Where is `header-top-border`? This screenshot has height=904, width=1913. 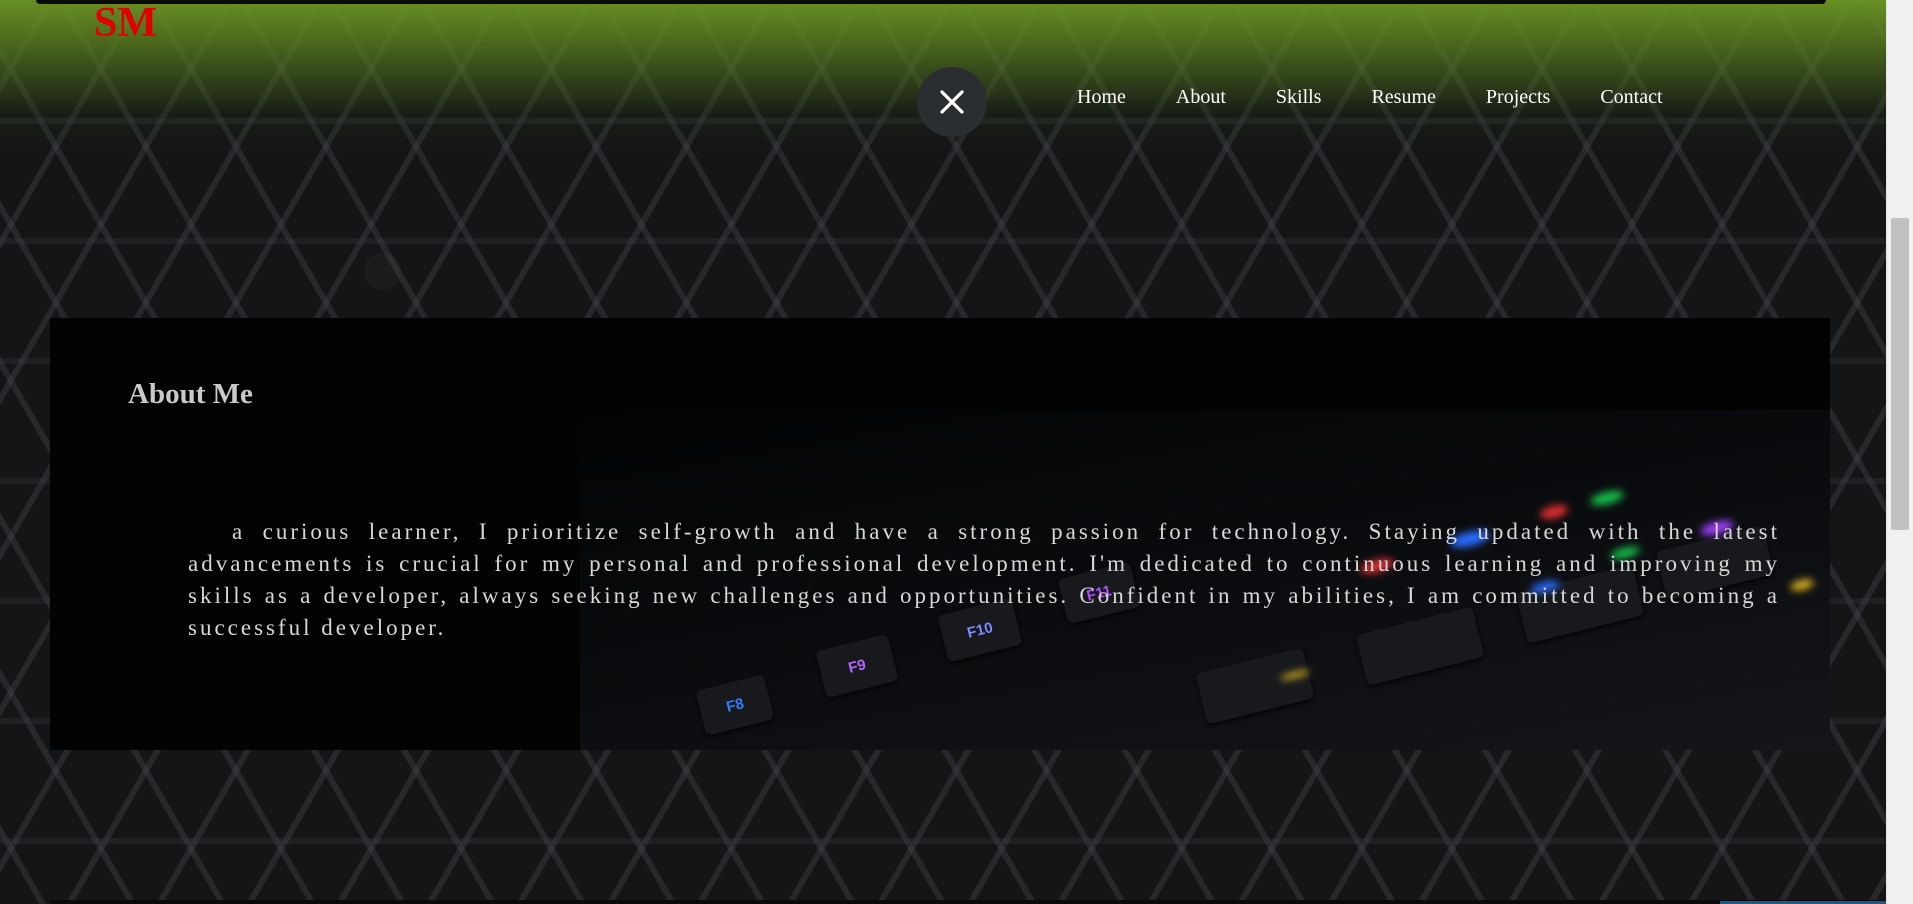
header-top-border is located at coordinates (931, 2).